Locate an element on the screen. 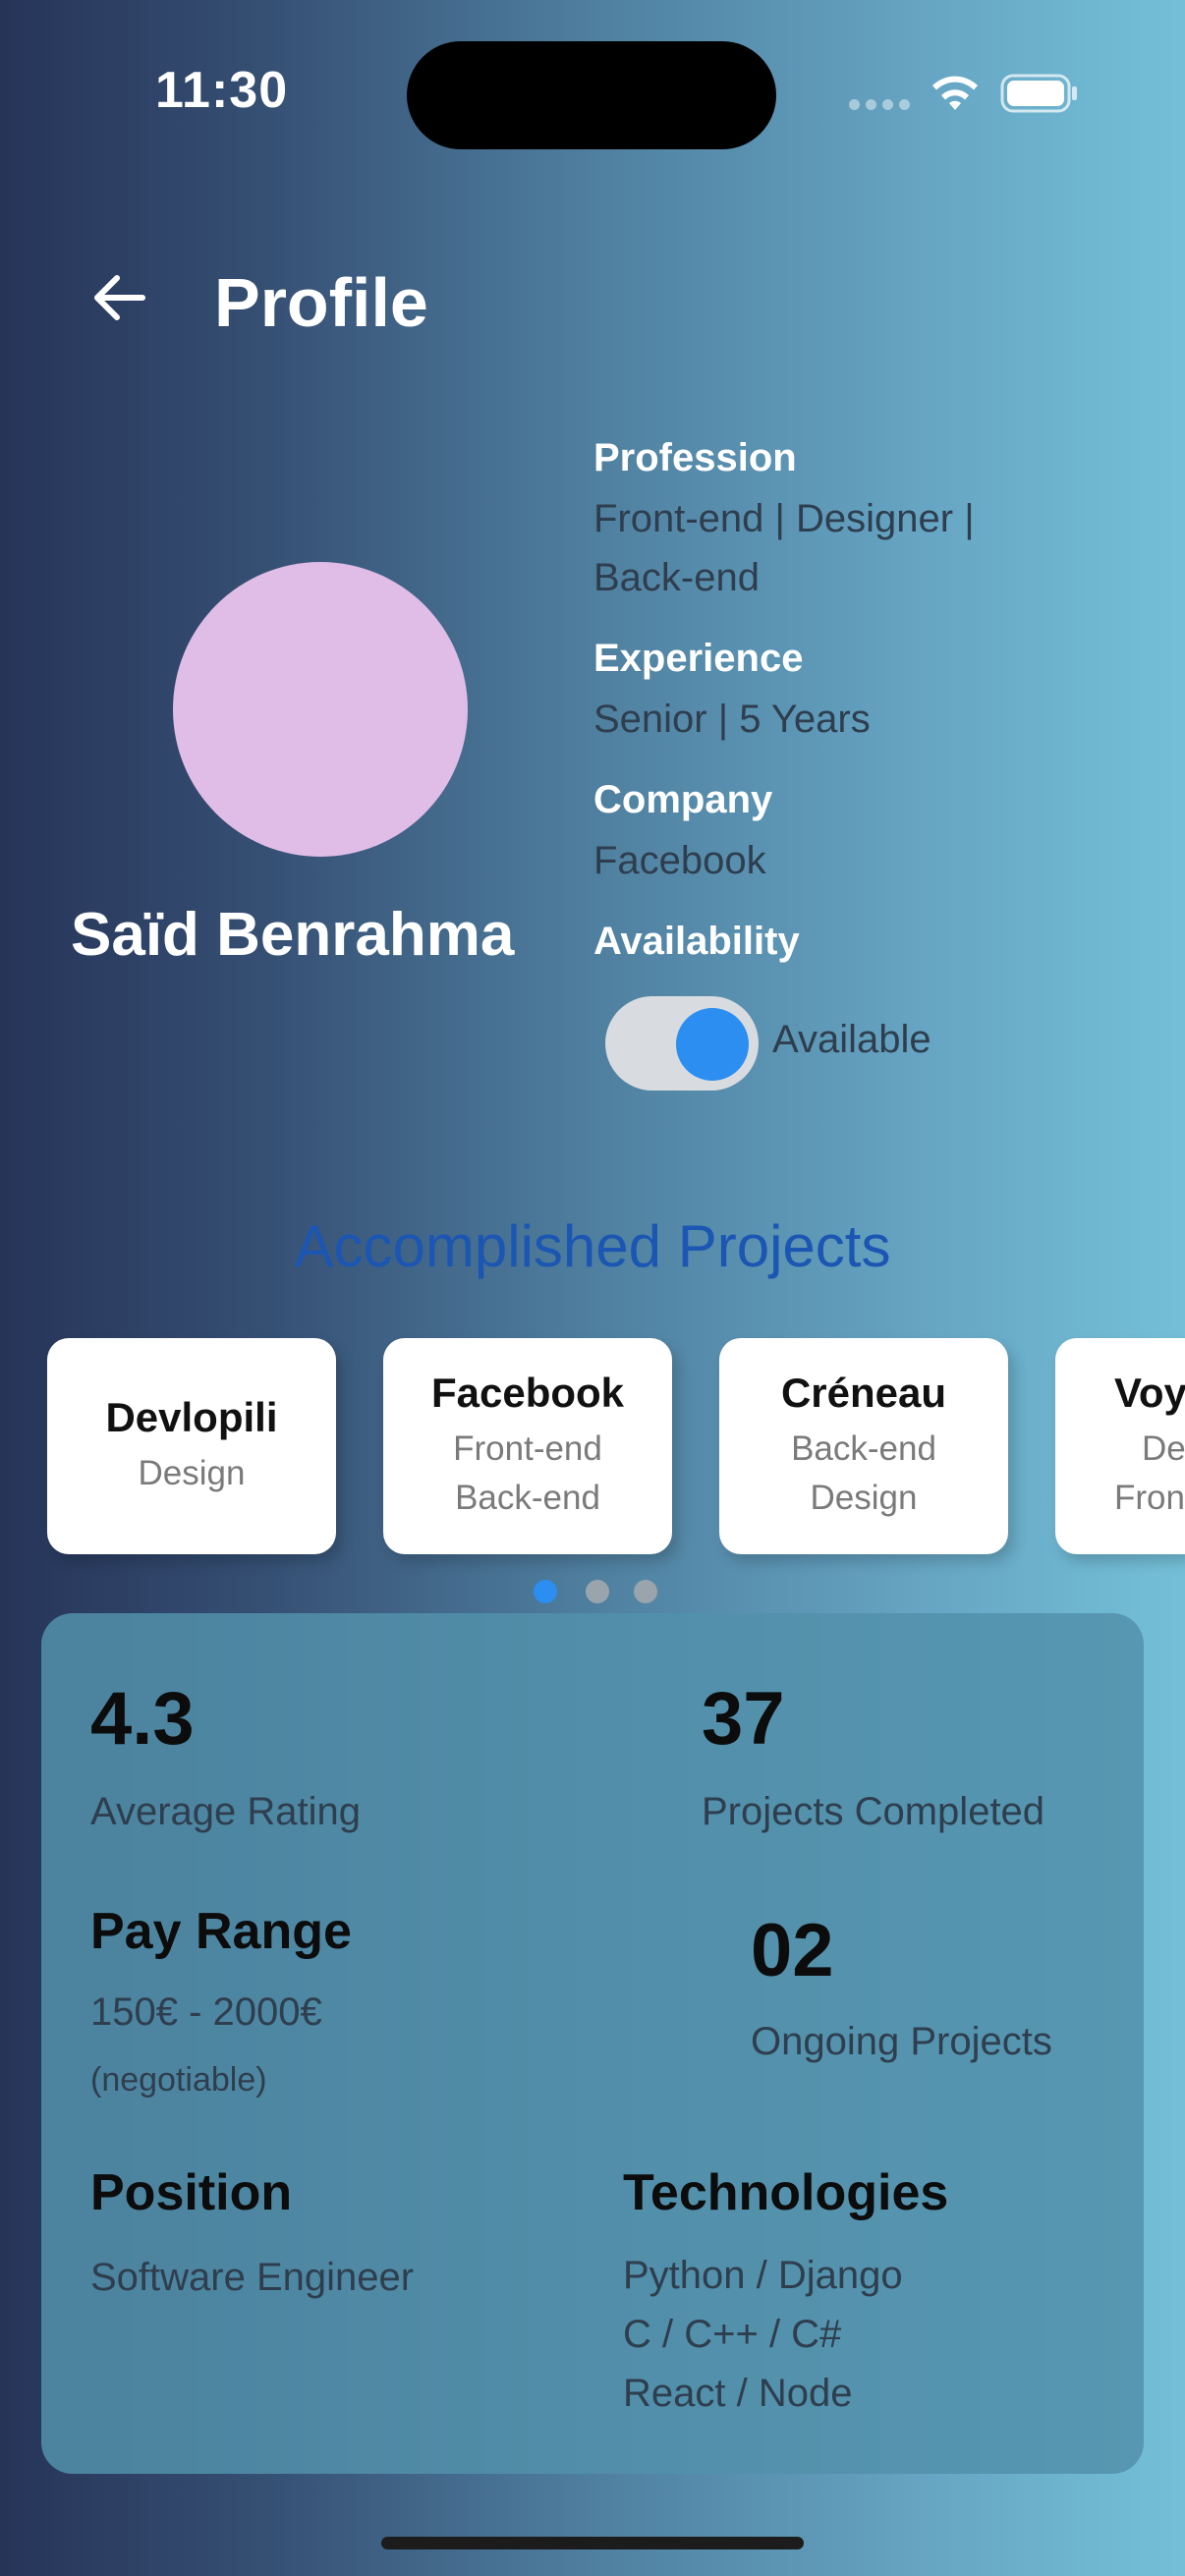  pay-range-note: (negotiable) is located at coordinates (179, 2080).